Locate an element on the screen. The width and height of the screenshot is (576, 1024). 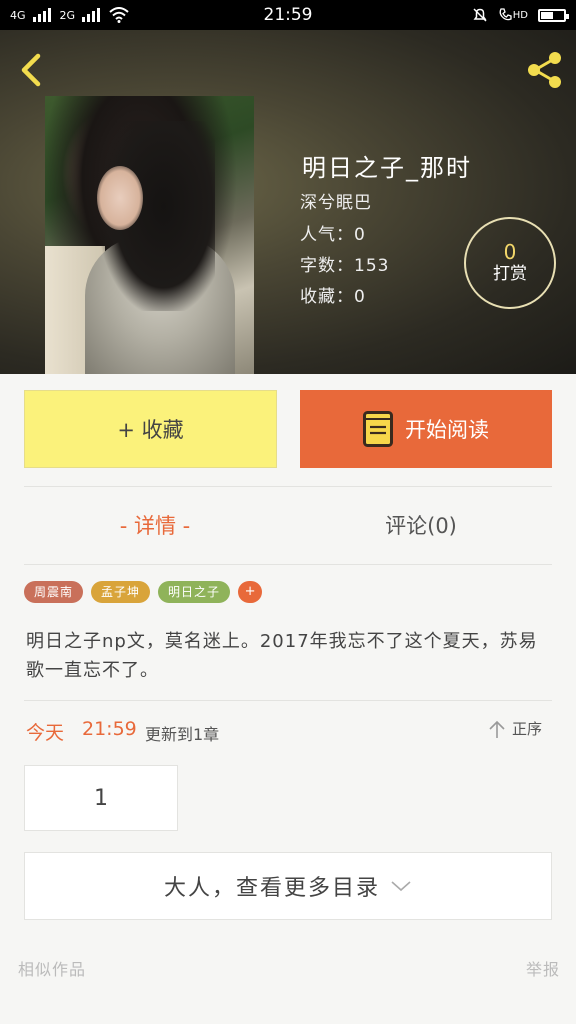
sort-order-button: 正序 is located at coordinates (515, 728).